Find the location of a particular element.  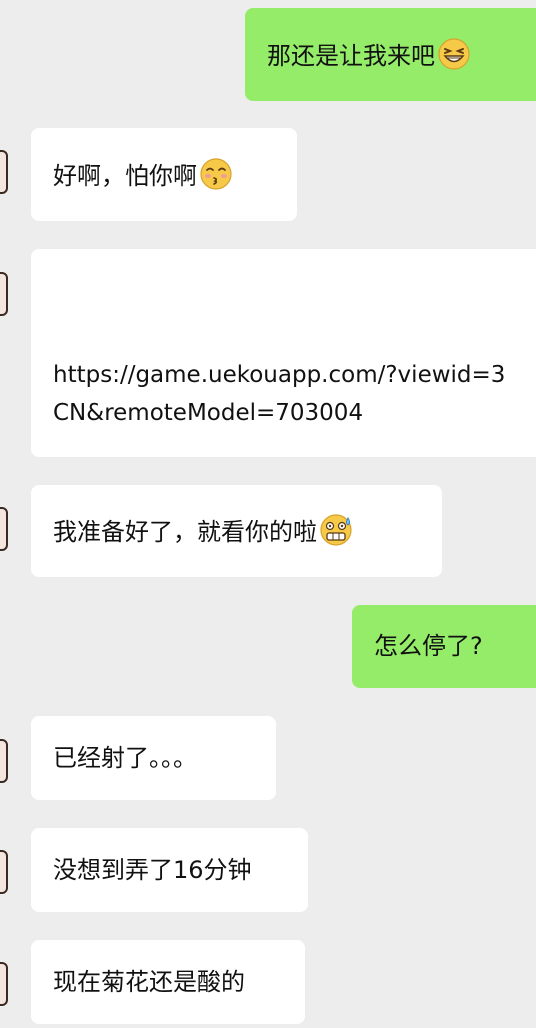

message-bubble-outgoing: 那还是让我来吧 is located at coordinates (390, 54).